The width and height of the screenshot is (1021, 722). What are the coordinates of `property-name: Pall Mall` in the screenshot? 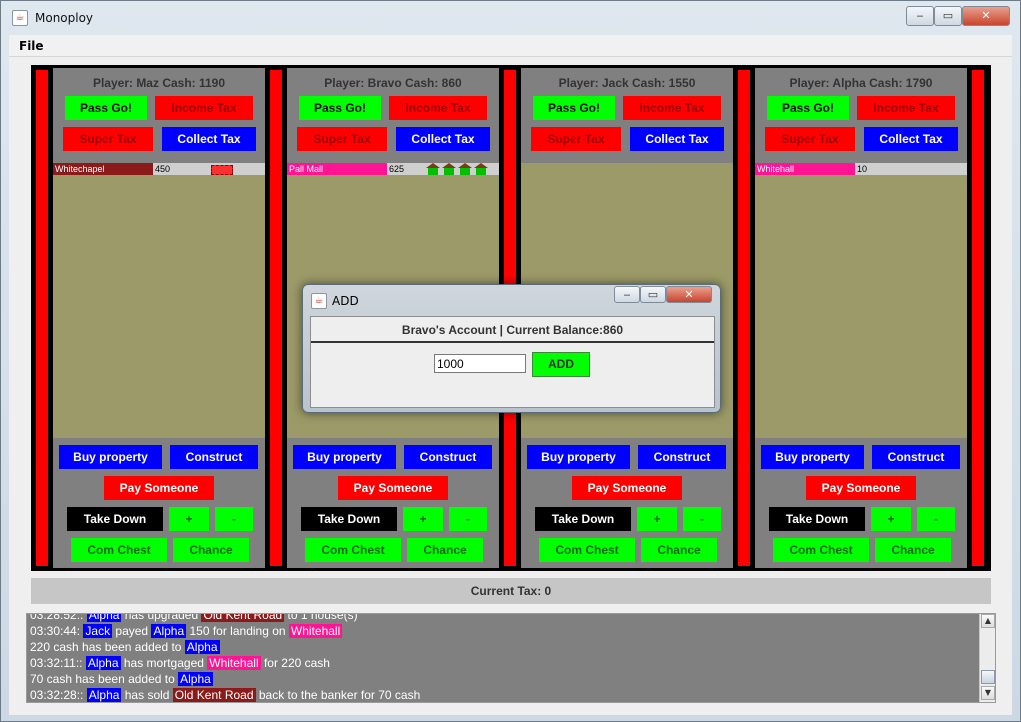 It's located at (337, 169).